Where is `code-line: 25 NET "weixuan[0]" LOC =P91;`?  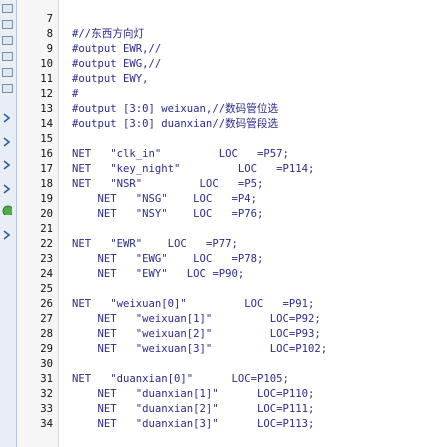 code-line: 25 NET "weixuan[0]" LOC =P91; is located at coordinates (225, 288).